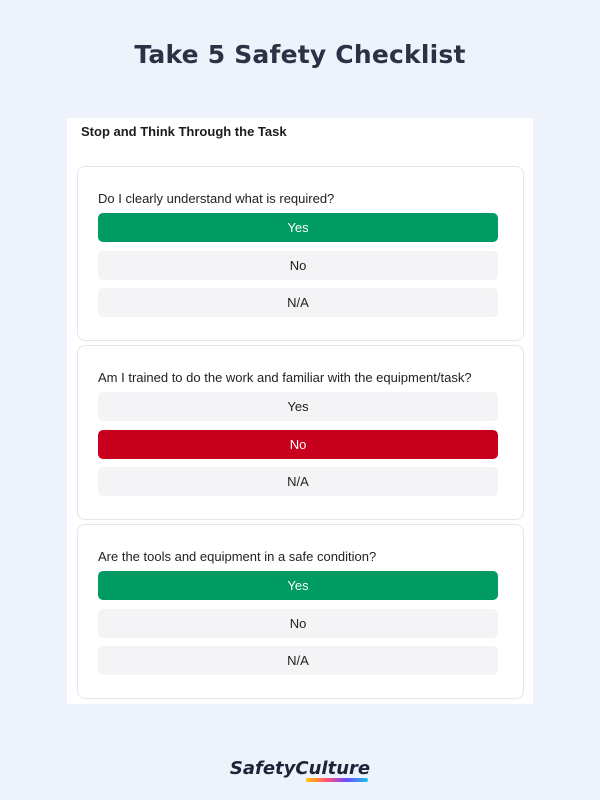 This screenshot has width=600, height=800. I want to click on safetyculture-logo: SafetyCulture, so click(300, 770).